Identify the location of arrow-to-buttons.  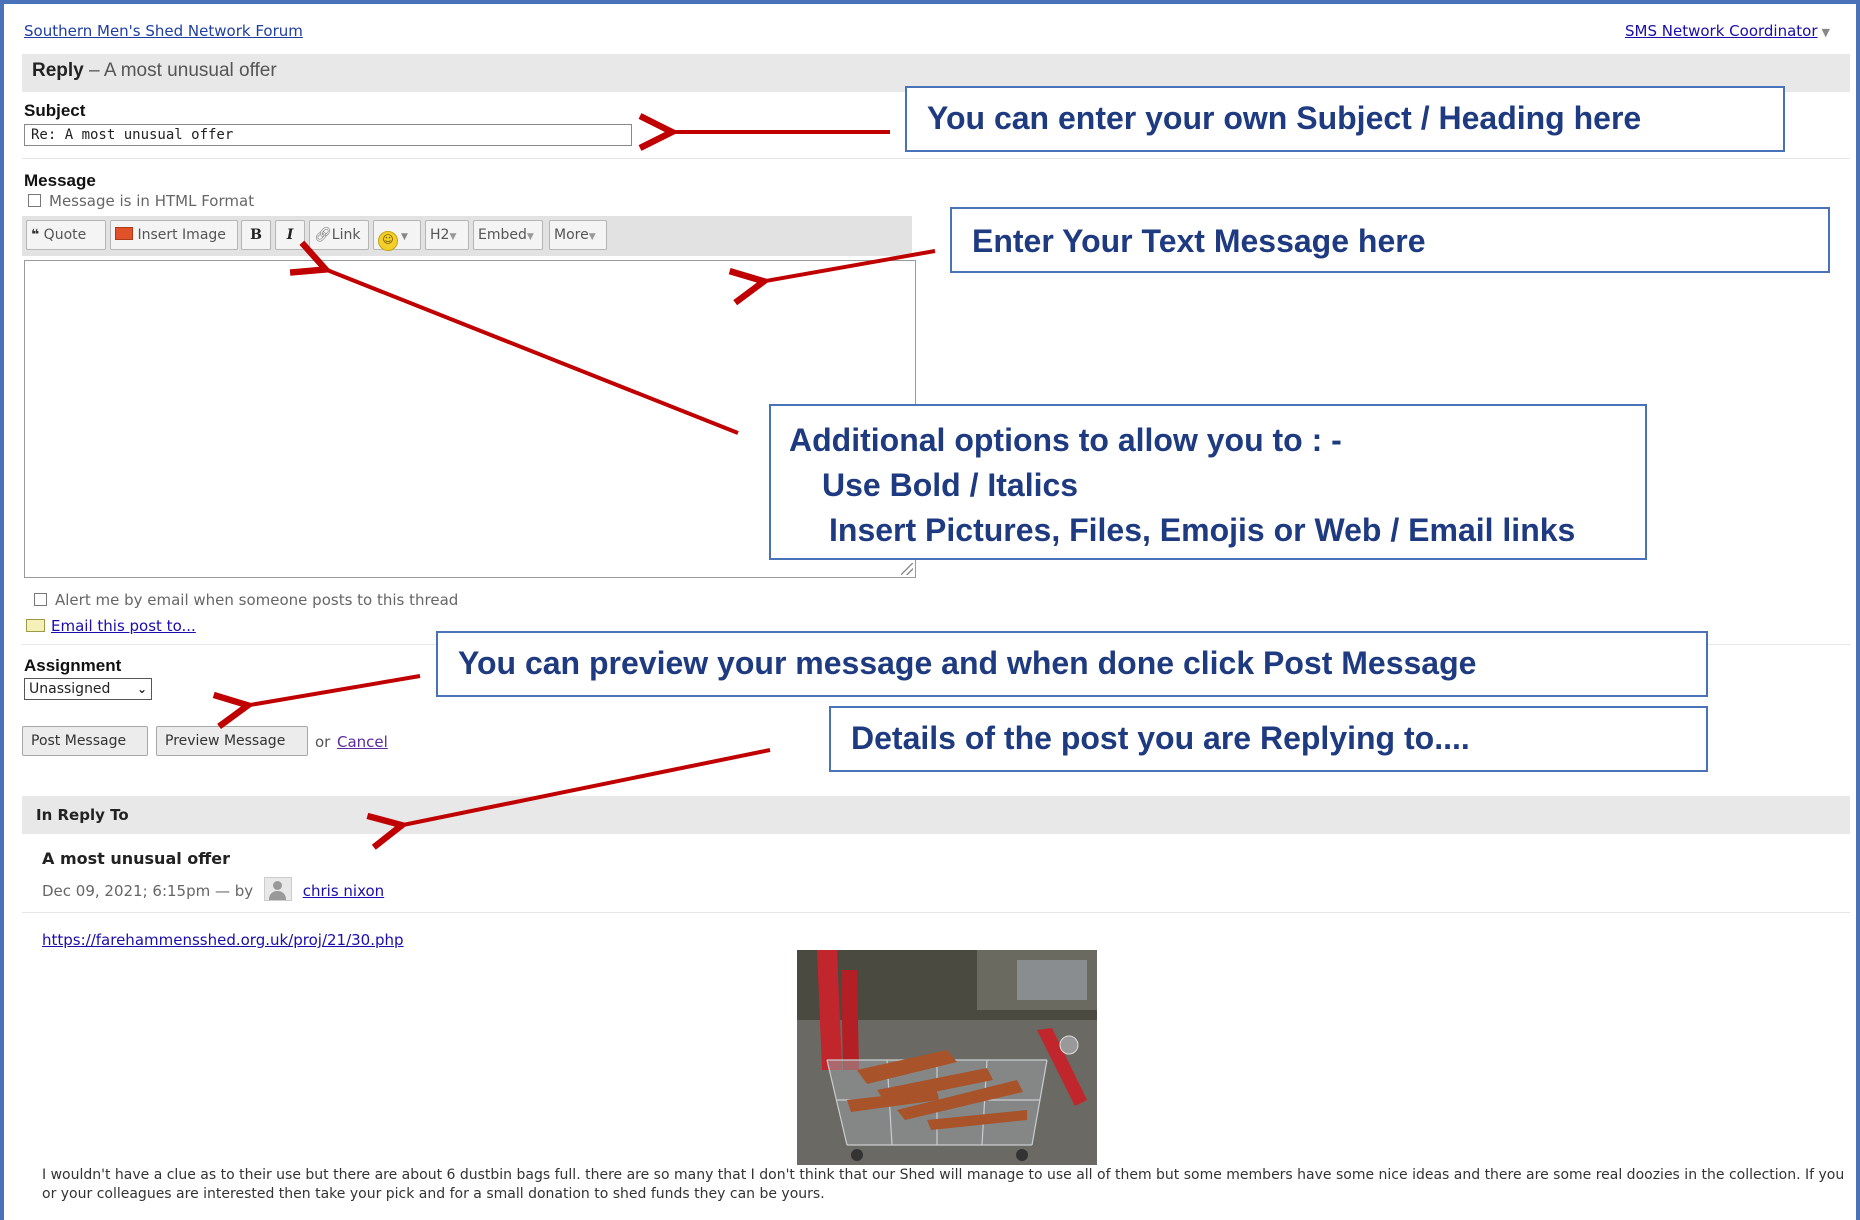
(332, 690).